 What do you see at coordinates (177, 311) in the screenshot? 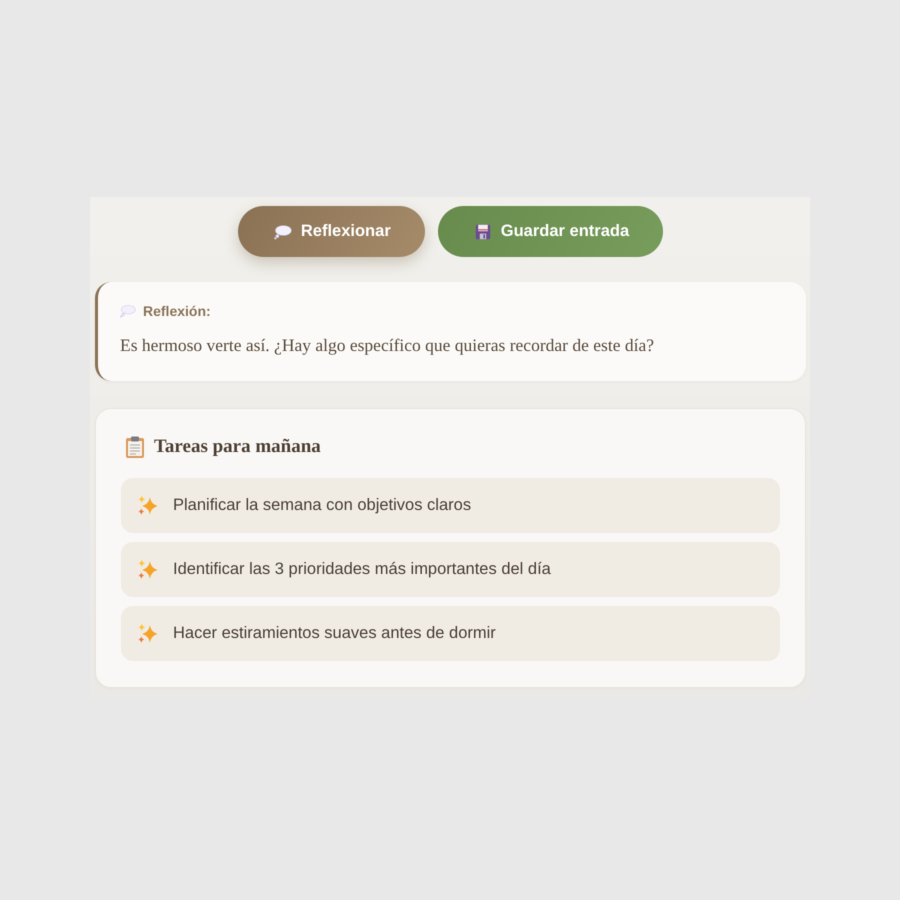
I see `reflection-label: Reflexión:` at bounding box center [177, 311].